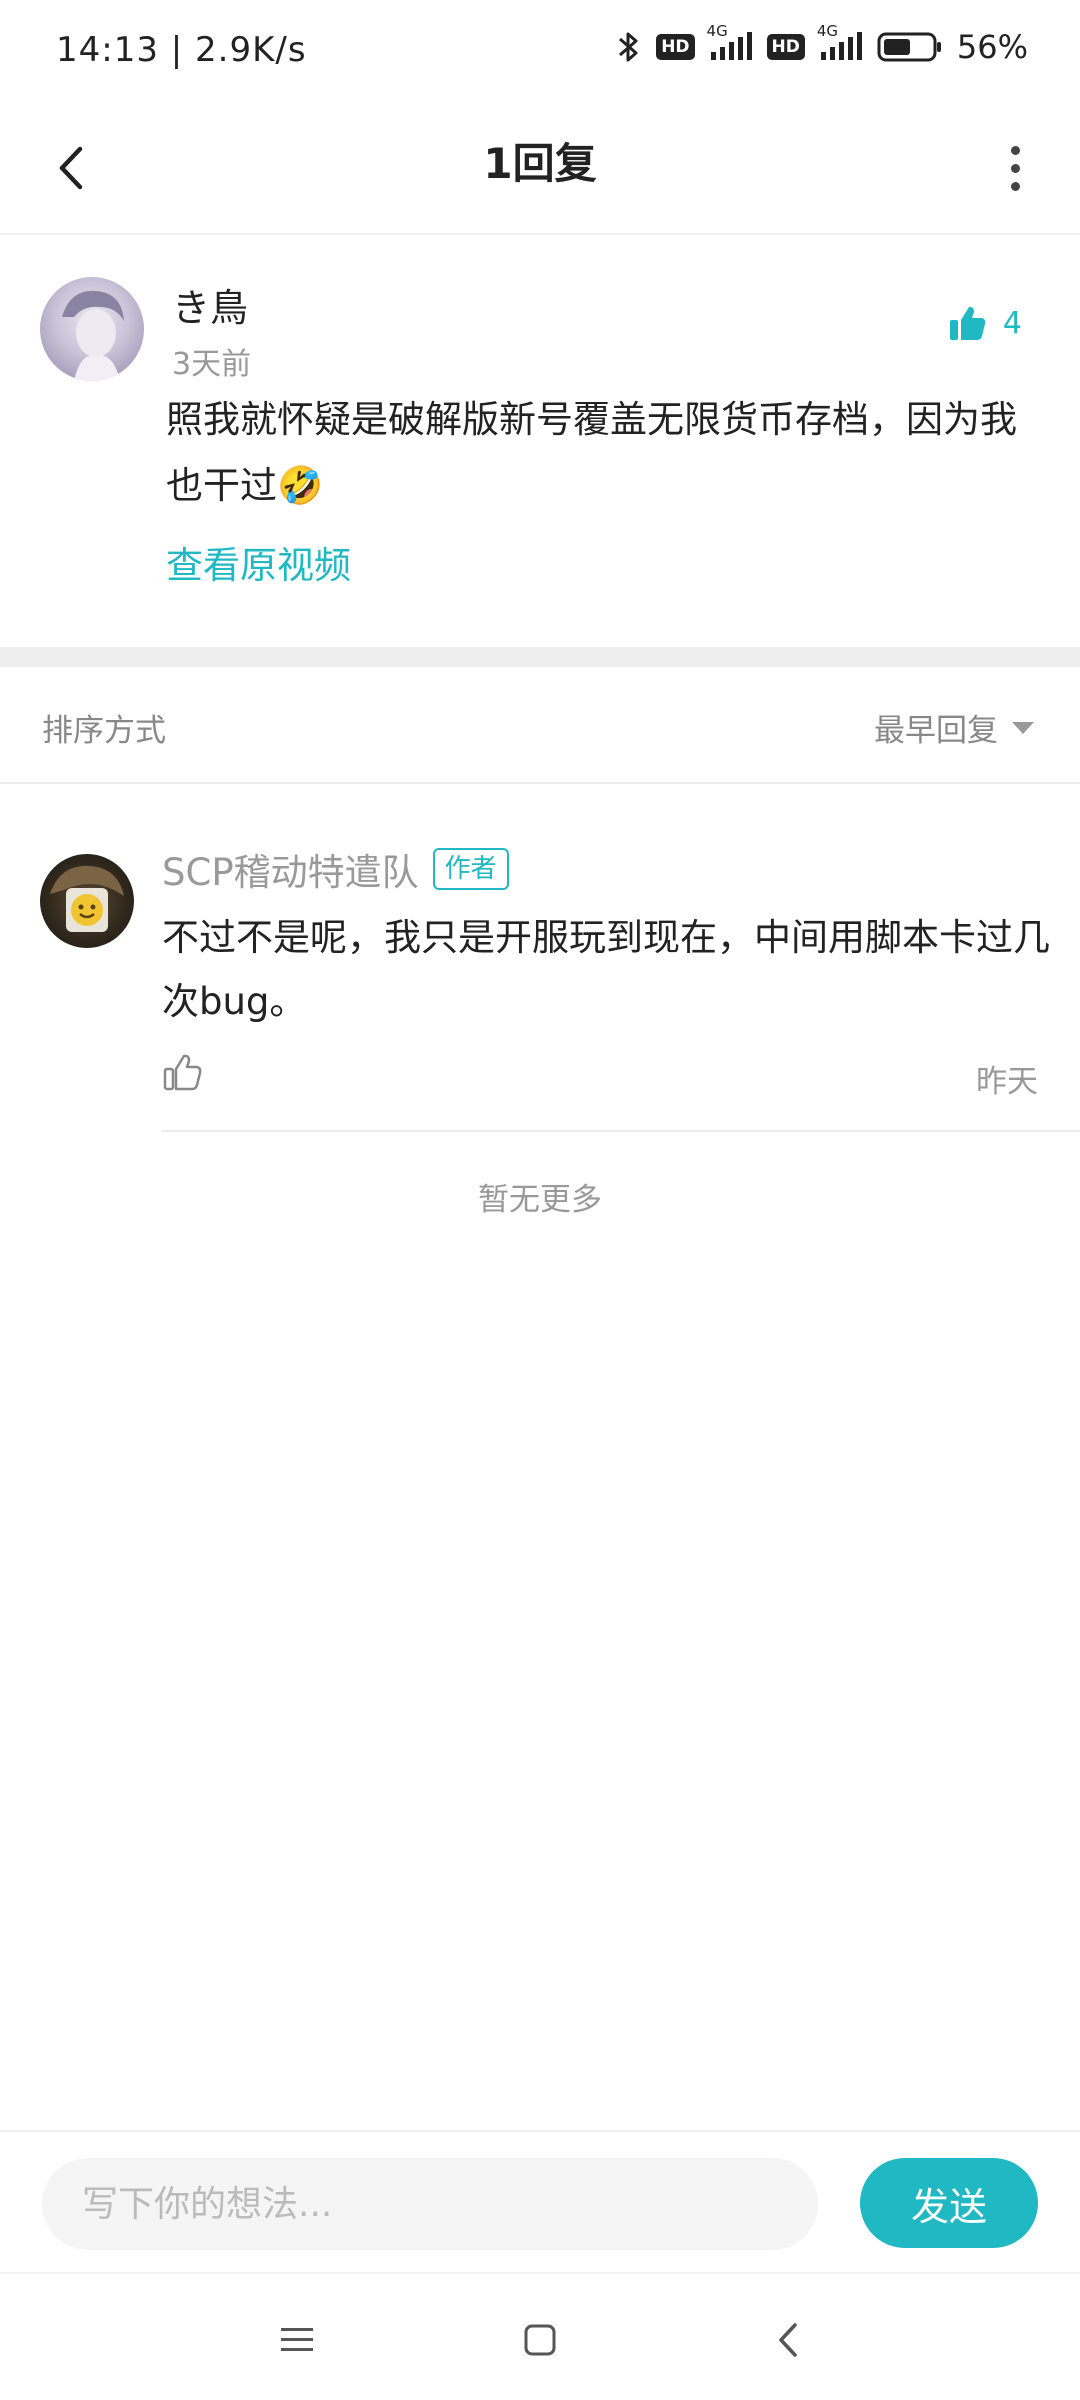 This screenshot has height=2400, width=1080. I want to click on battery-icon, so click(910, 47).